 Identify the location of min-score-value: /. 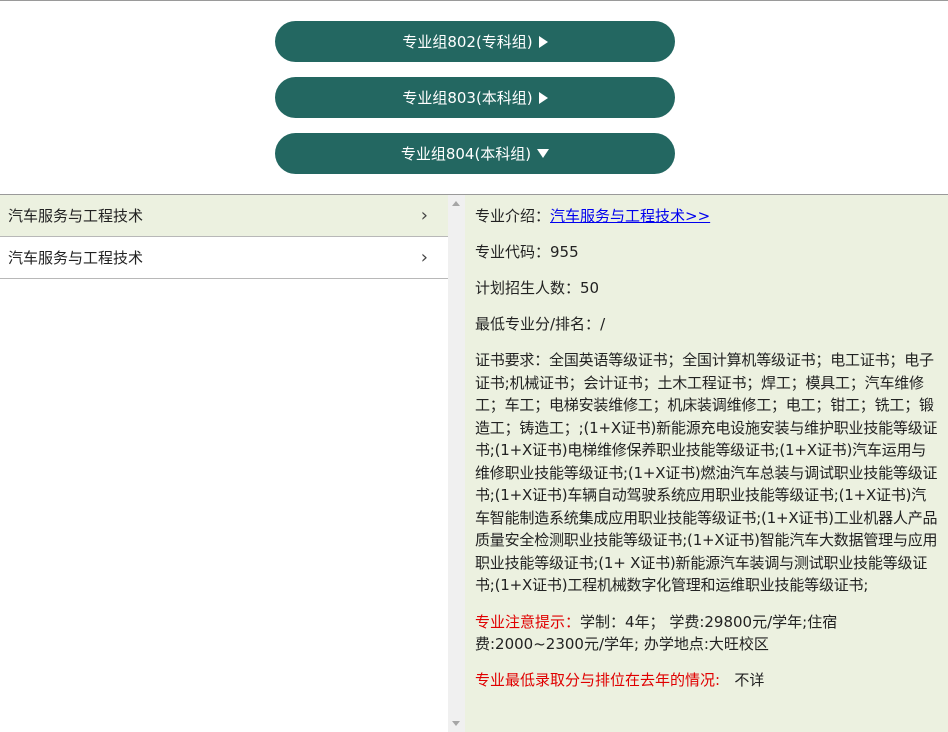
(603, 324).